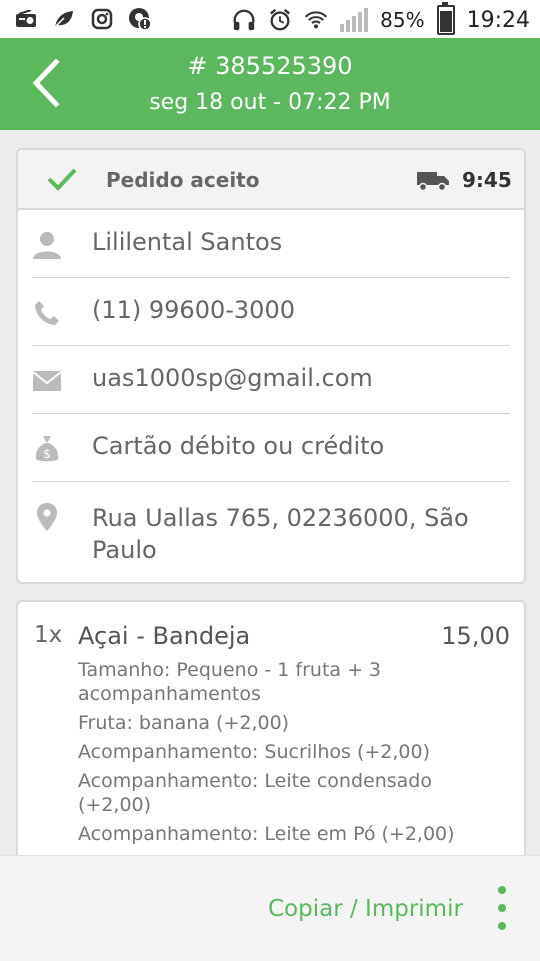 The image size is (540, 961). Describe the element at coordinates (244, 20) in the screenshot. I see `headset-icon` at that location.